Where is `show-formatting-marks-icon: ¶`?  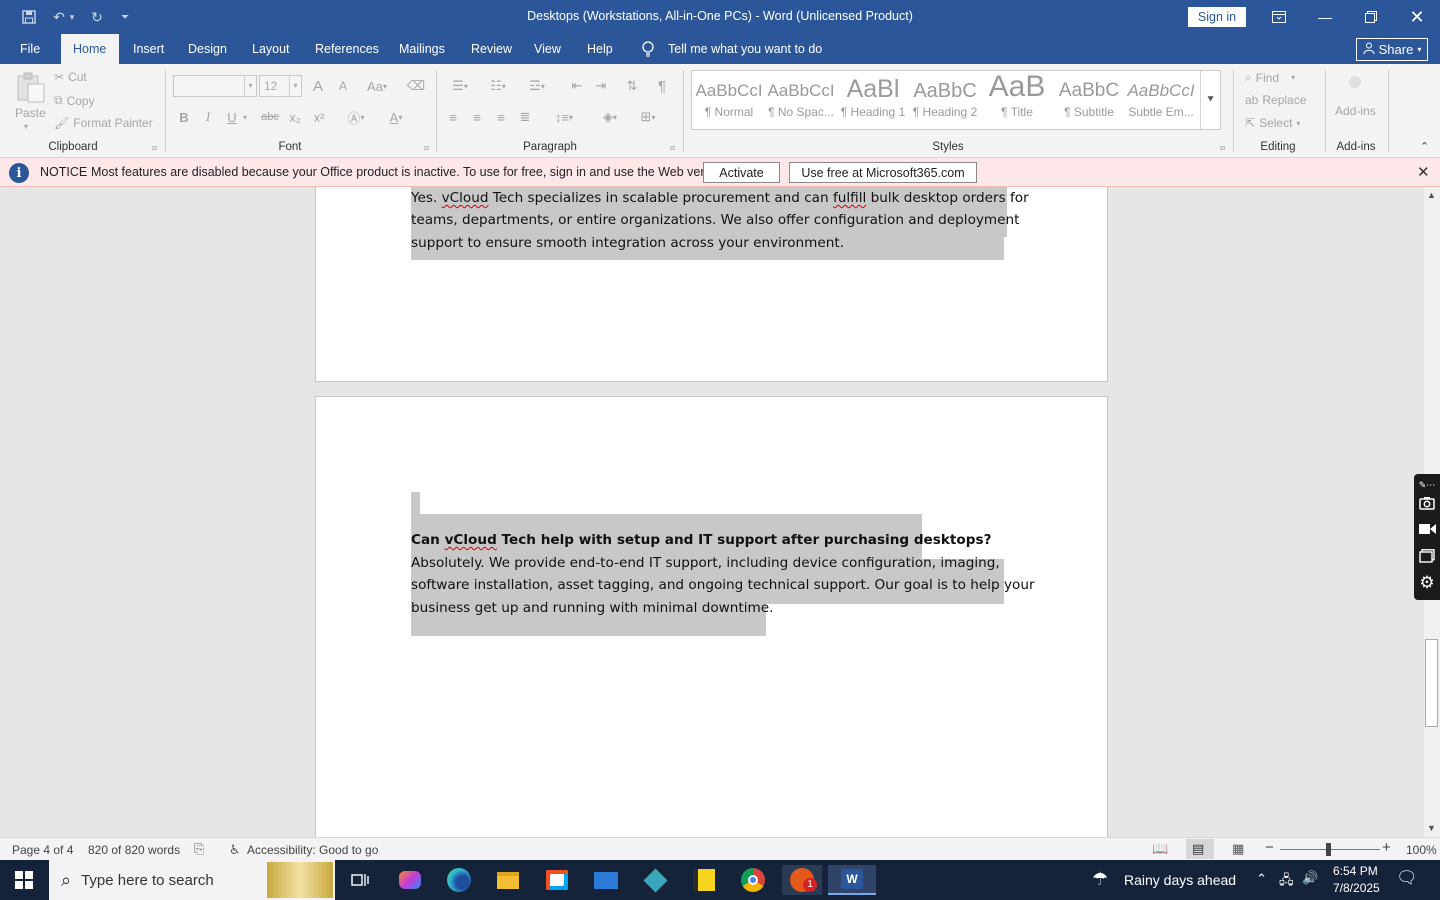 show-formatting-marks-icon: ¶ is located at coordinates (662, 86).